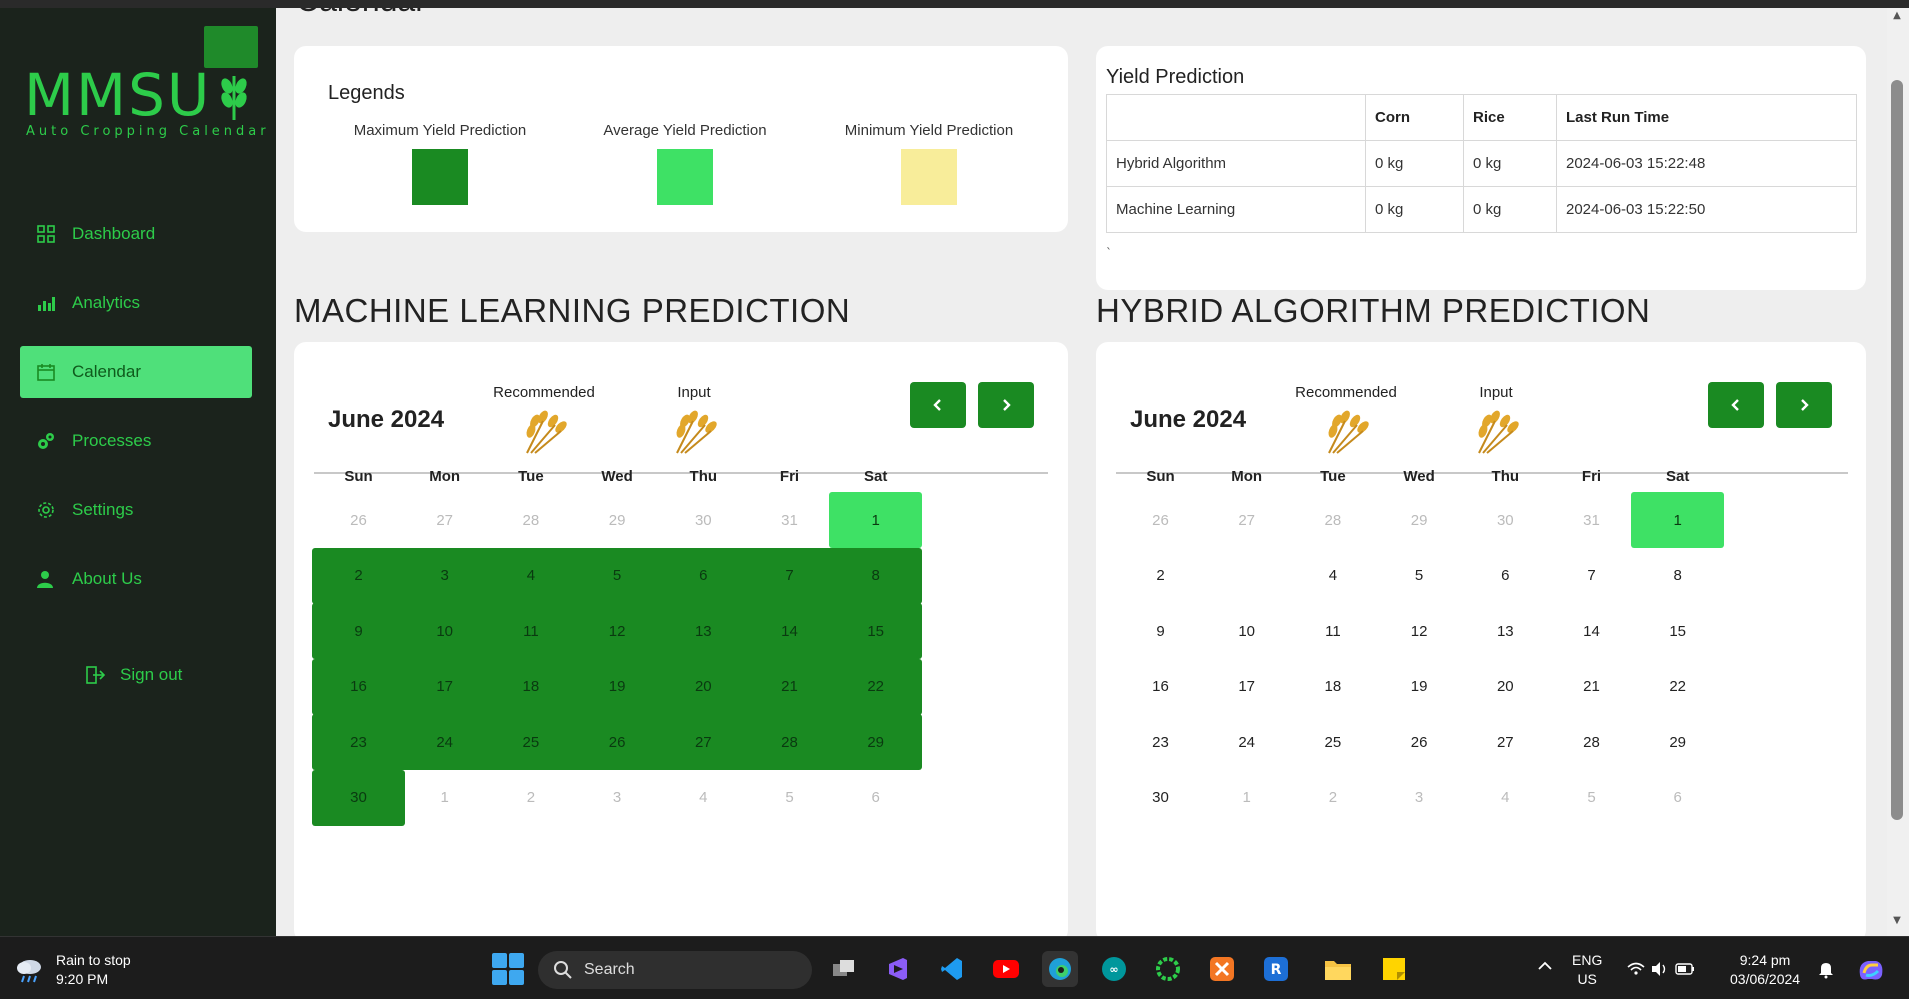 The image size is (1909, 999). What do you see at coordinates (136, 510) in the screenshot?
I see `sidebar-item-settings: Settings` at bounding box center [136, 510].